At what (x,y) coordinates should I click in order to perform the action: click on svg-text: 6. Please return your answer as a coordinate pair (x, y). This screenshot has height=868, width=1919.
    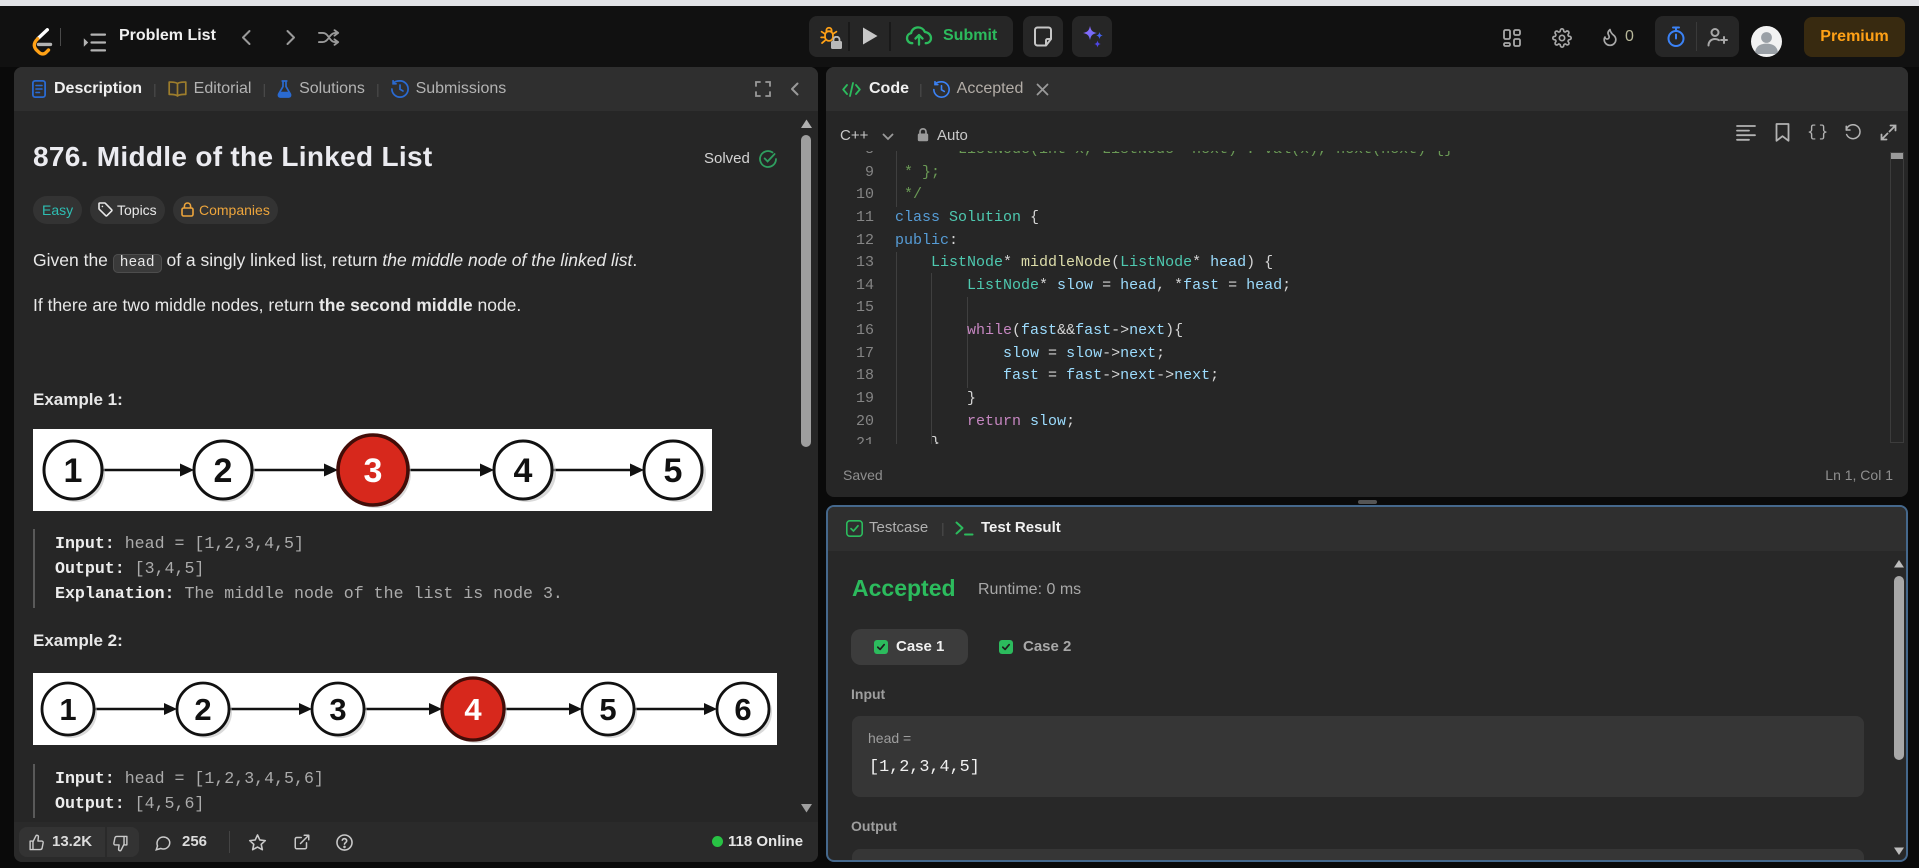
    Looking at the image, I should click on (742, 709).